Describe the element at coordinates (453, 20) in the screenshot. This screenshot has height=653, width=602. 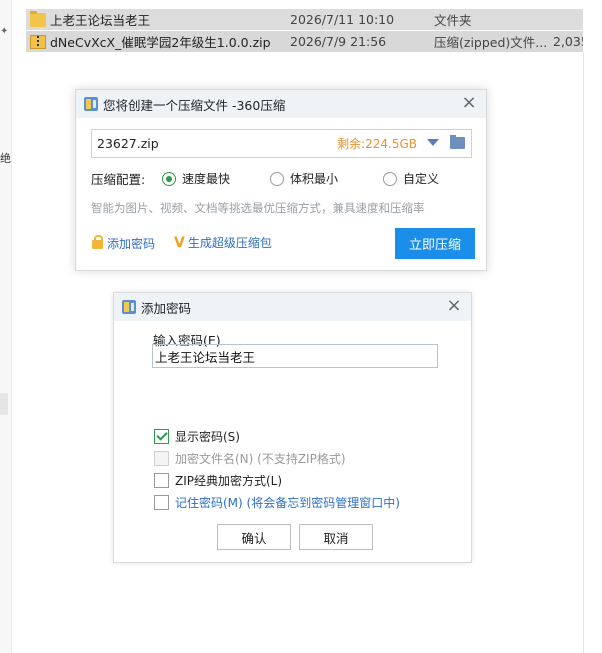
I see `file-type: 文件夹` at that location.